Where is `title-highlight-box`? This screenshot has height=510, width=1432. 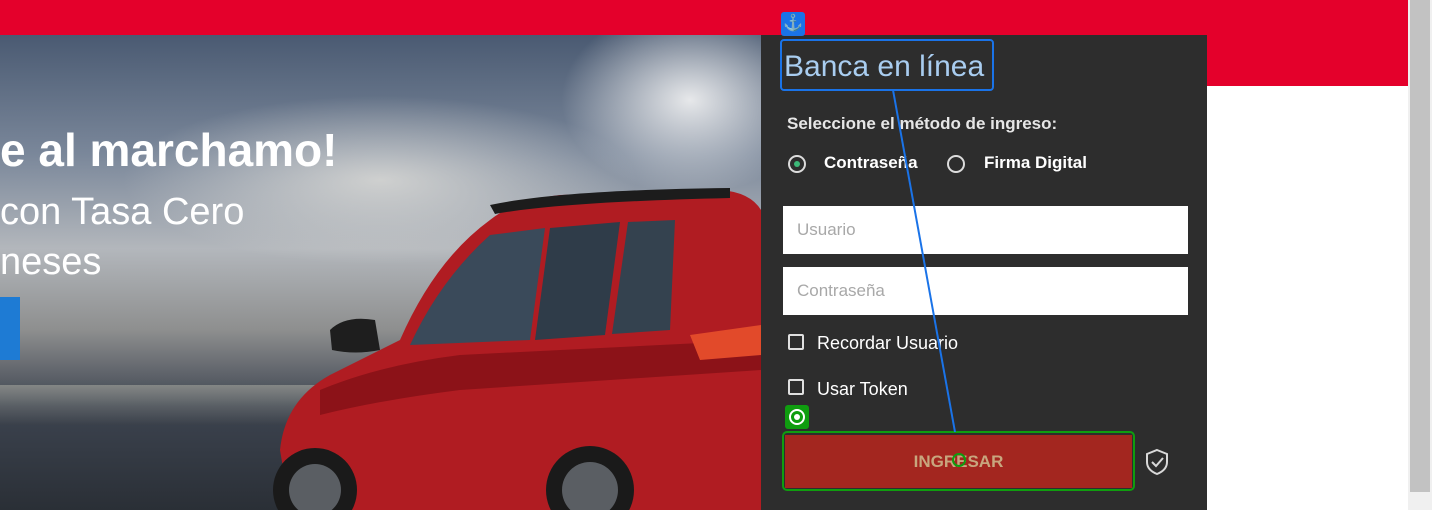 title-highlight-box is located at coordinates (887, 65).